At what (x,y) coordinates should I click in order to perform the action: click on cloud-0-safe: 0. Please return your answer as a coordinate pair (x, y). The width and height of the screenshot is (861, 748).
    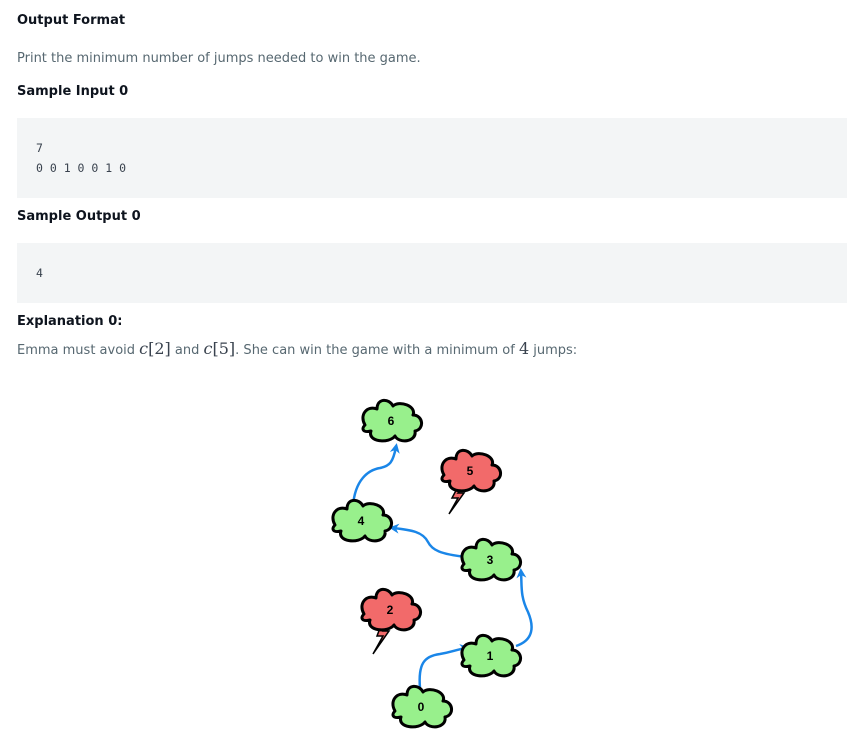
    Looking at the image, I should click on (422, 706).